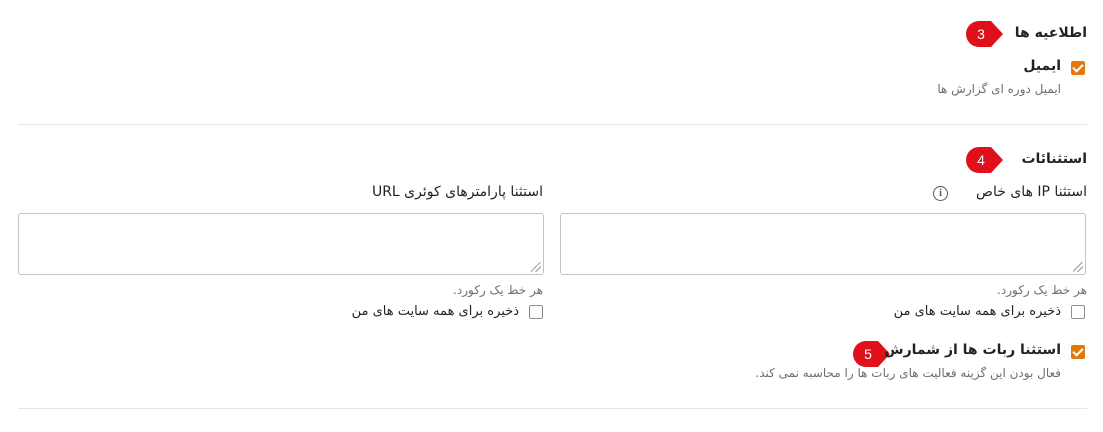 This screenshot has width=1103, height=432. I want to click on bots-exclusion-checkbox, so click(1078, 352).